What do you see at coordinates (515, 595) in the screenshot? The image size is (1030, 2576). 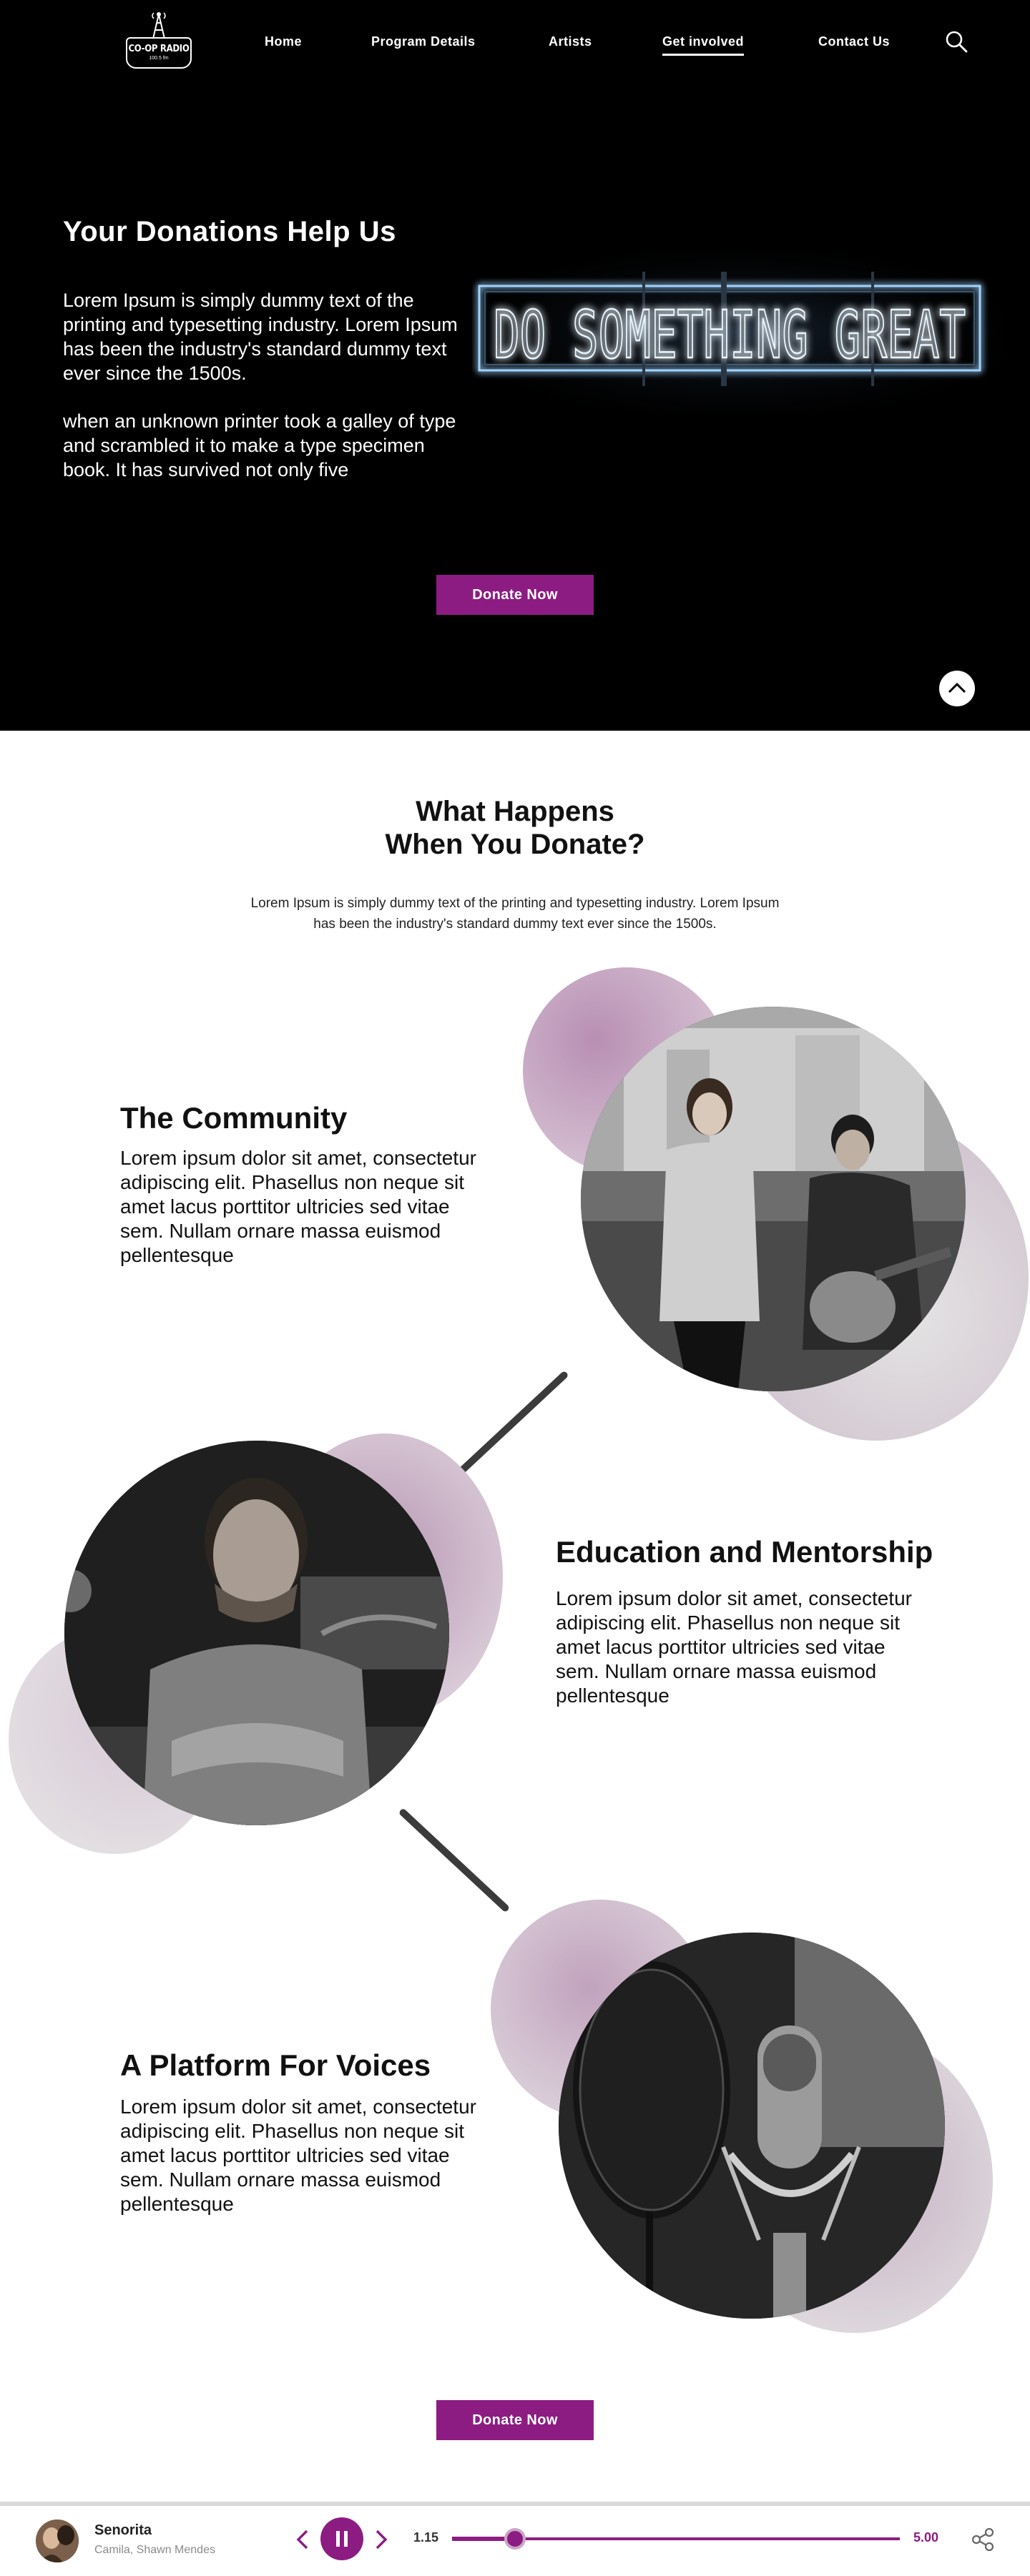 I see `donate-now-button-hero: Donate Now` at bounding box center [515, 595].